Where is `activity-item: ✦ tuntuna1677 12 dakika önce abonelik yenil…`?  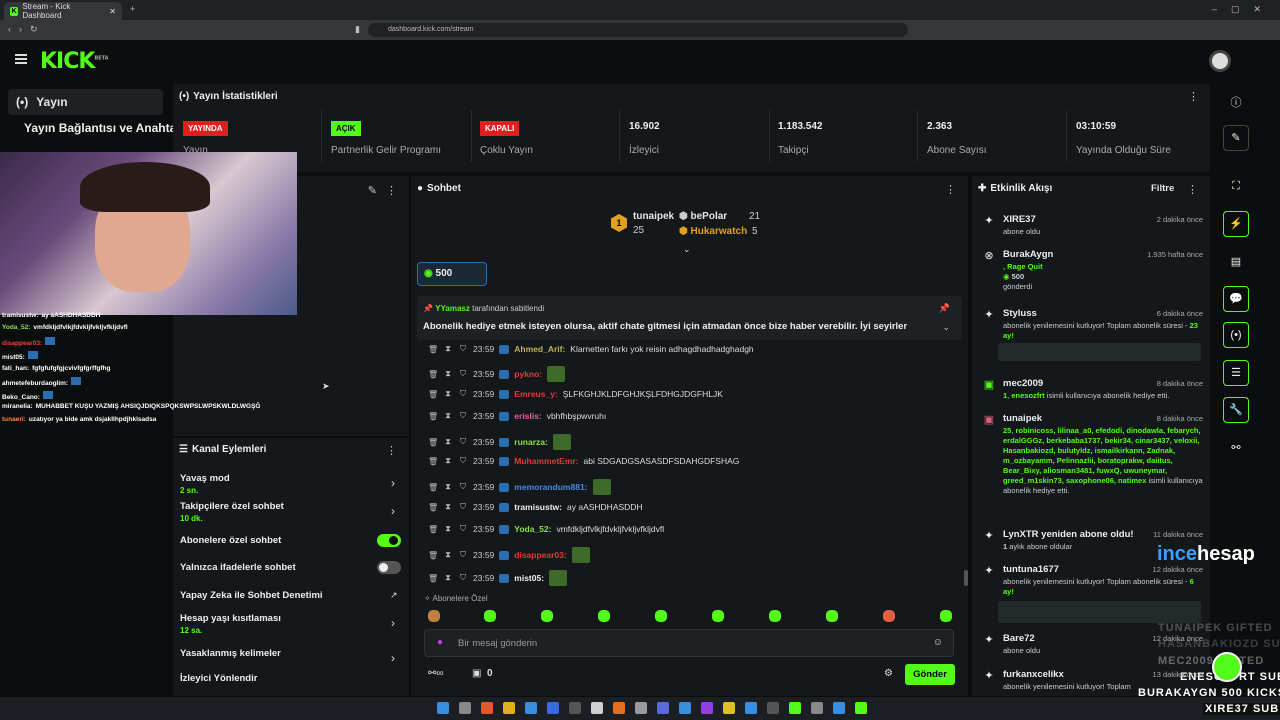 activity-item: ✦ tuntuna1677 12 dakika önce abonelik yenil… is located at coordinates (1093, 580).